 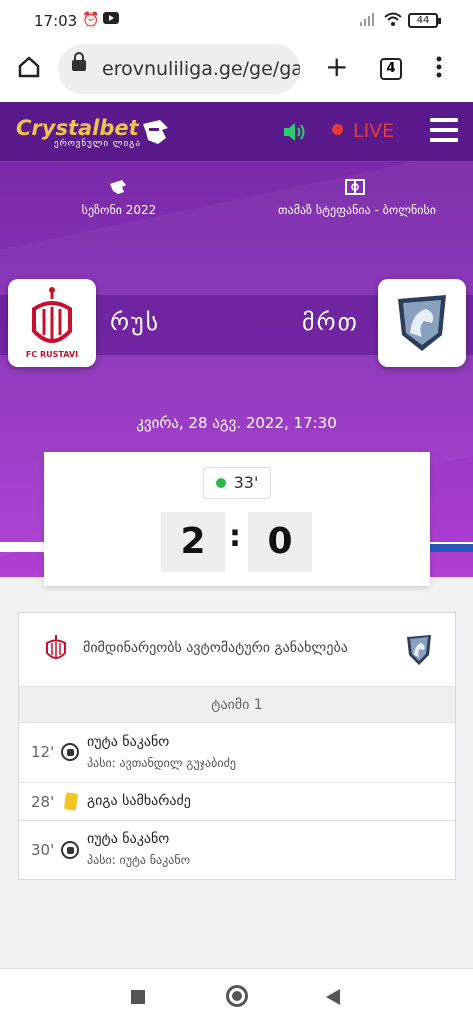 I want to click on youtube-icon, so click(x=111, y=20).